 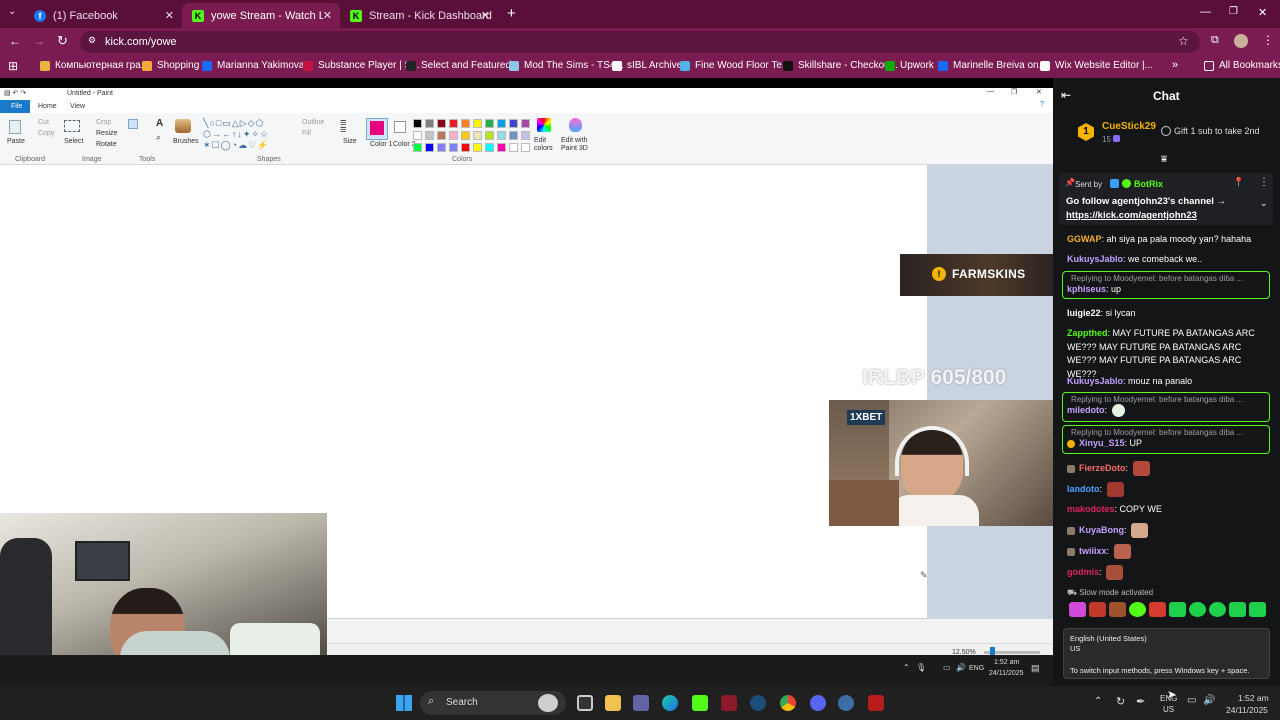 What do you see at coordinates (404, 703) in the screenshot?
I see `start-windows-icon` at bounding box center [404, 703].